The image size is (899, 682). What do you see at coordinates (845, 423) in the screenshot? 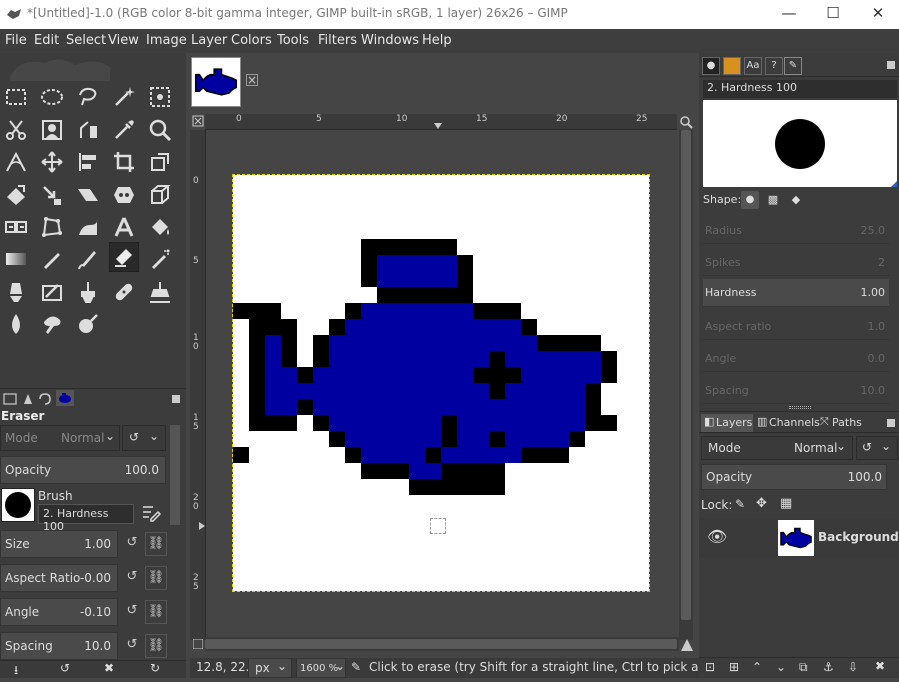
I see `tab-paths: ⤧ Paths` at bounding box center [845, 423].